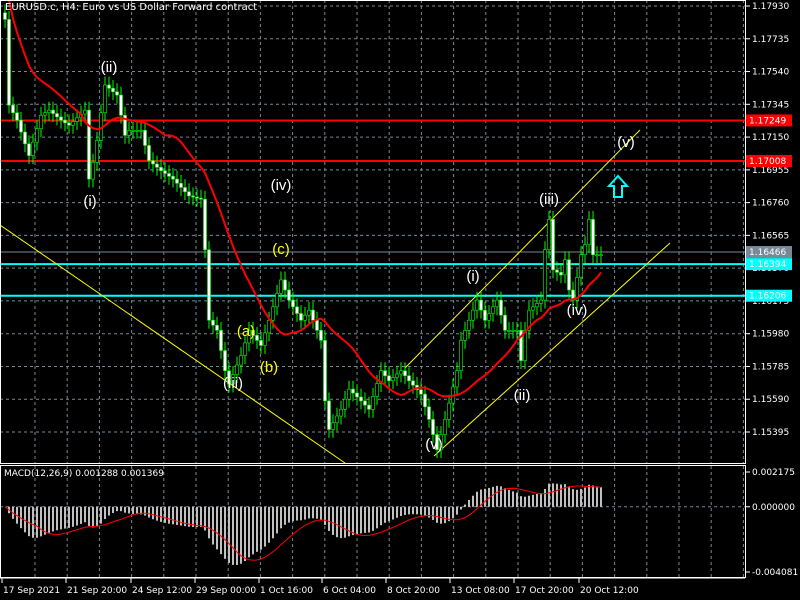  What do you see at coordinates (109, 67) in the screenshot?
I see `wave-label: (ii)` at bounding box center [109, 67].